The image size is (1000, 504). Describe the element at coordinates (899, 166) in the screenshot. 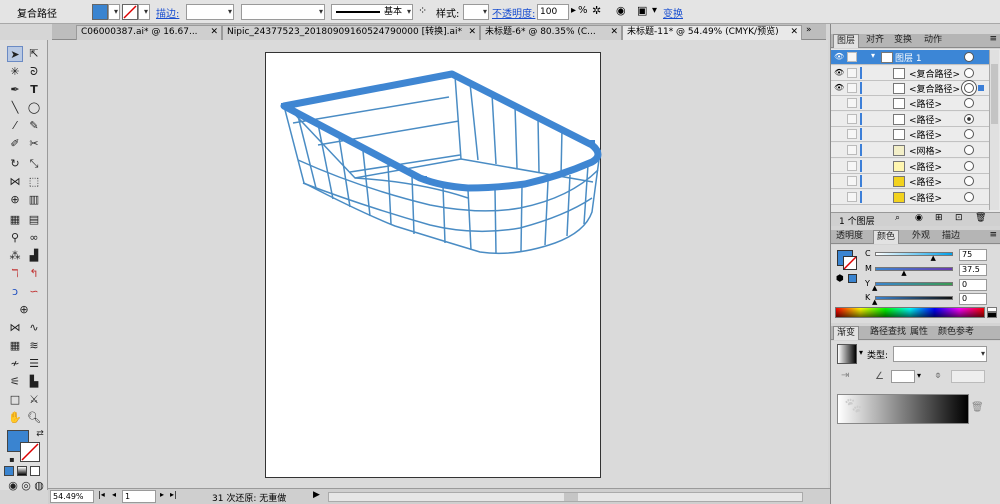

I see `layer-thumbnail` at that location.